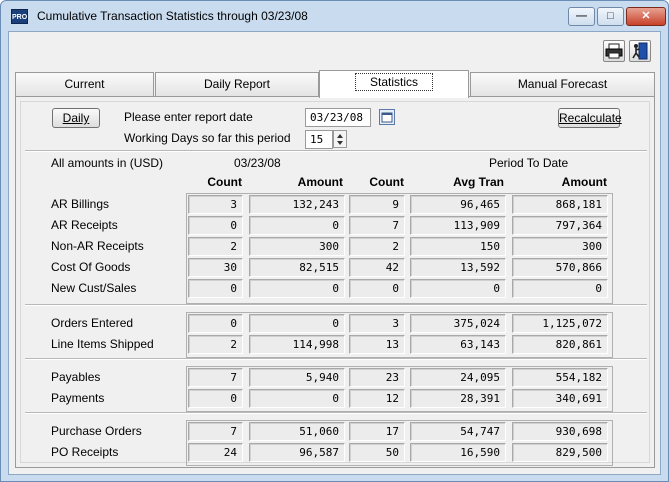 The width and height of the screenshot is (669, 482). I want to click on avg-tran-cell: 113,909, so click(458, 225).